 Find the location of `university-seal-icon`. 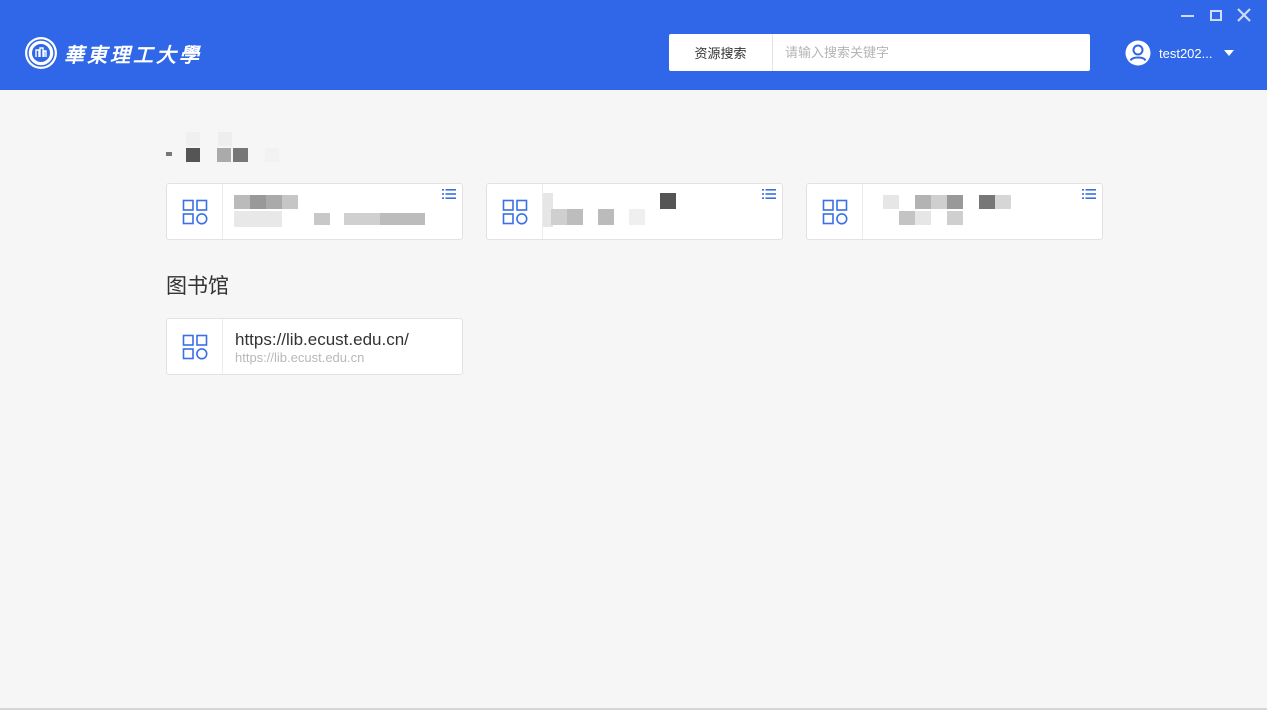

university-seal-icon is located at coordinates (41, 53).